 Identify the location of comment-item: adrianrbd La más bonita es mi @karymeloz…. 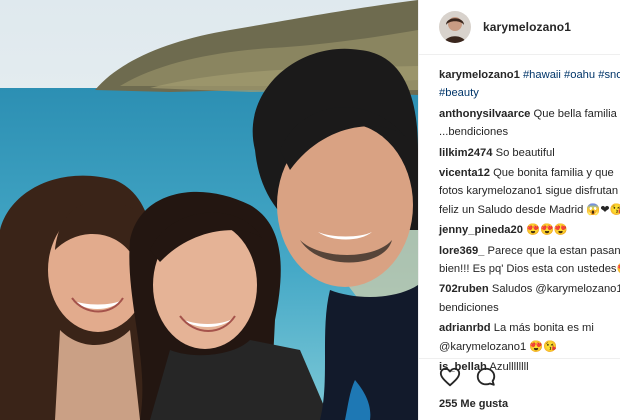
(529, 337).